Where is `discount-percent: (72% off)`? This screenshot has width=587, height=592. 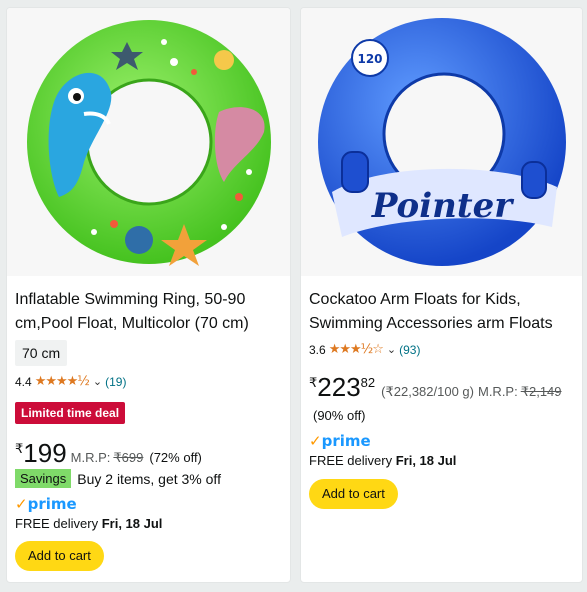 discount-percent: (72% off) is located at coordinates (175, 457).